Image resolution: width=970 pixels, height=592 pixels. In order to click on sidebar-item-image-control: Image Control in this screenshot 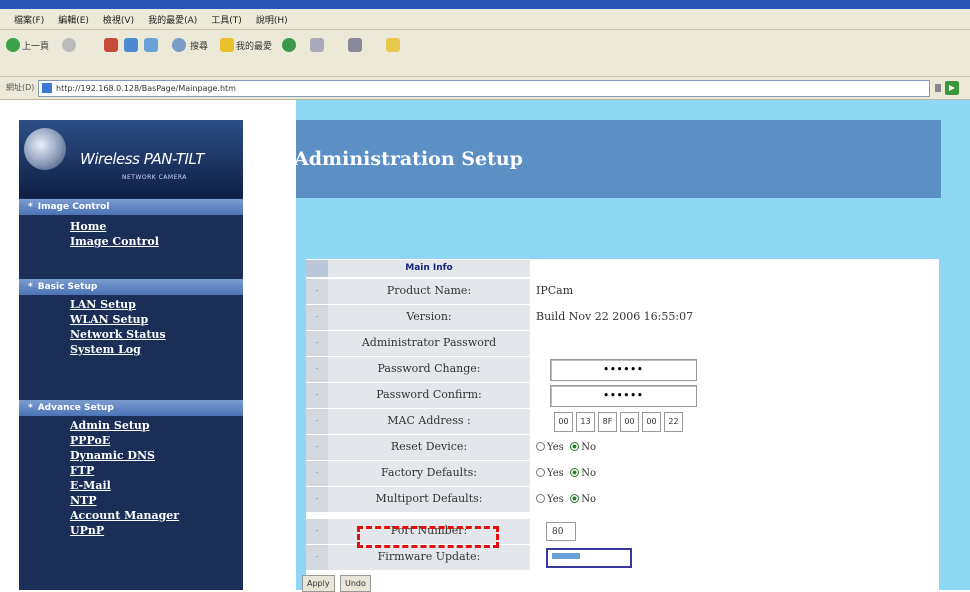, I will do `click(114, 241)`.